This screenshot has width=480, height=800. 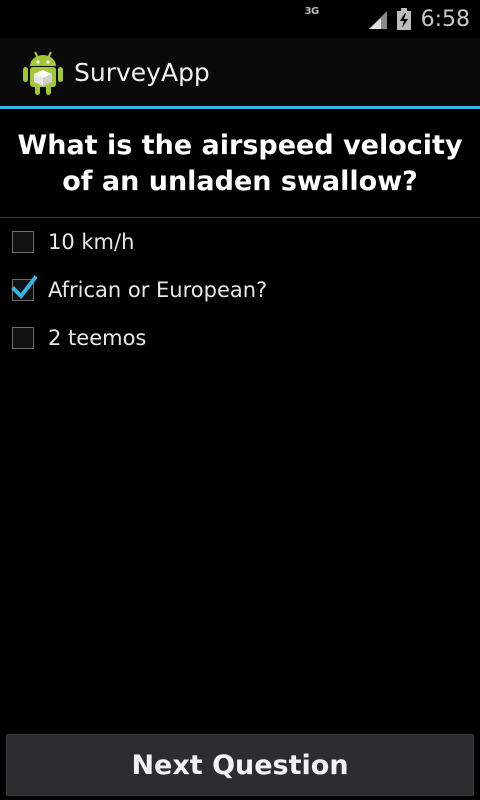 What do you see at coordinates (97, 338) in the screenshot?
I see `option-label: 2 teemos` at bounding box center [97, 338].